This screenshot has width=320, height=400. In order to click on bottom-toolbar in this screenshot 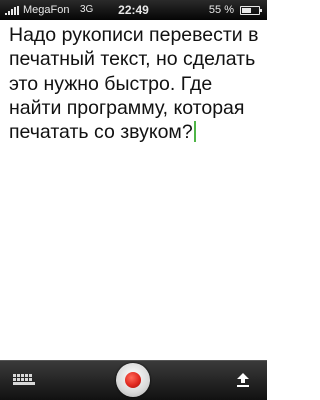, I will do `click(133, 380)`.